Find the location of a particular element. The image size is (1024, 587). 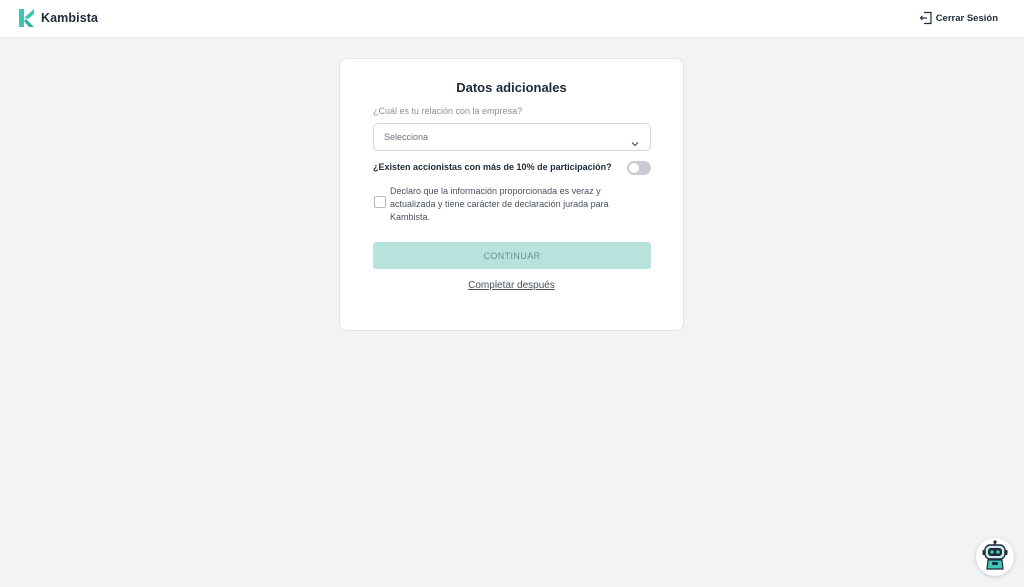

brand-logo: Kambista is located at coordinates (57, 18).